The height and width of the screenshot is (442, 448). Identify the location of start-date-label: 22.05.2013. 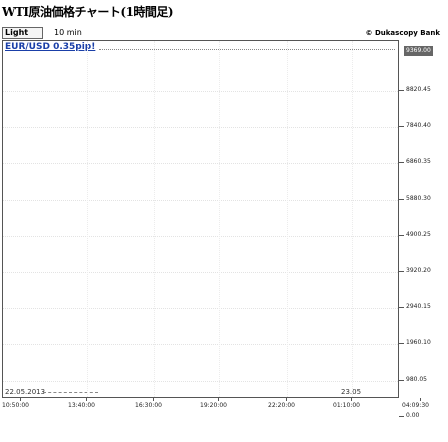
(25, 392).